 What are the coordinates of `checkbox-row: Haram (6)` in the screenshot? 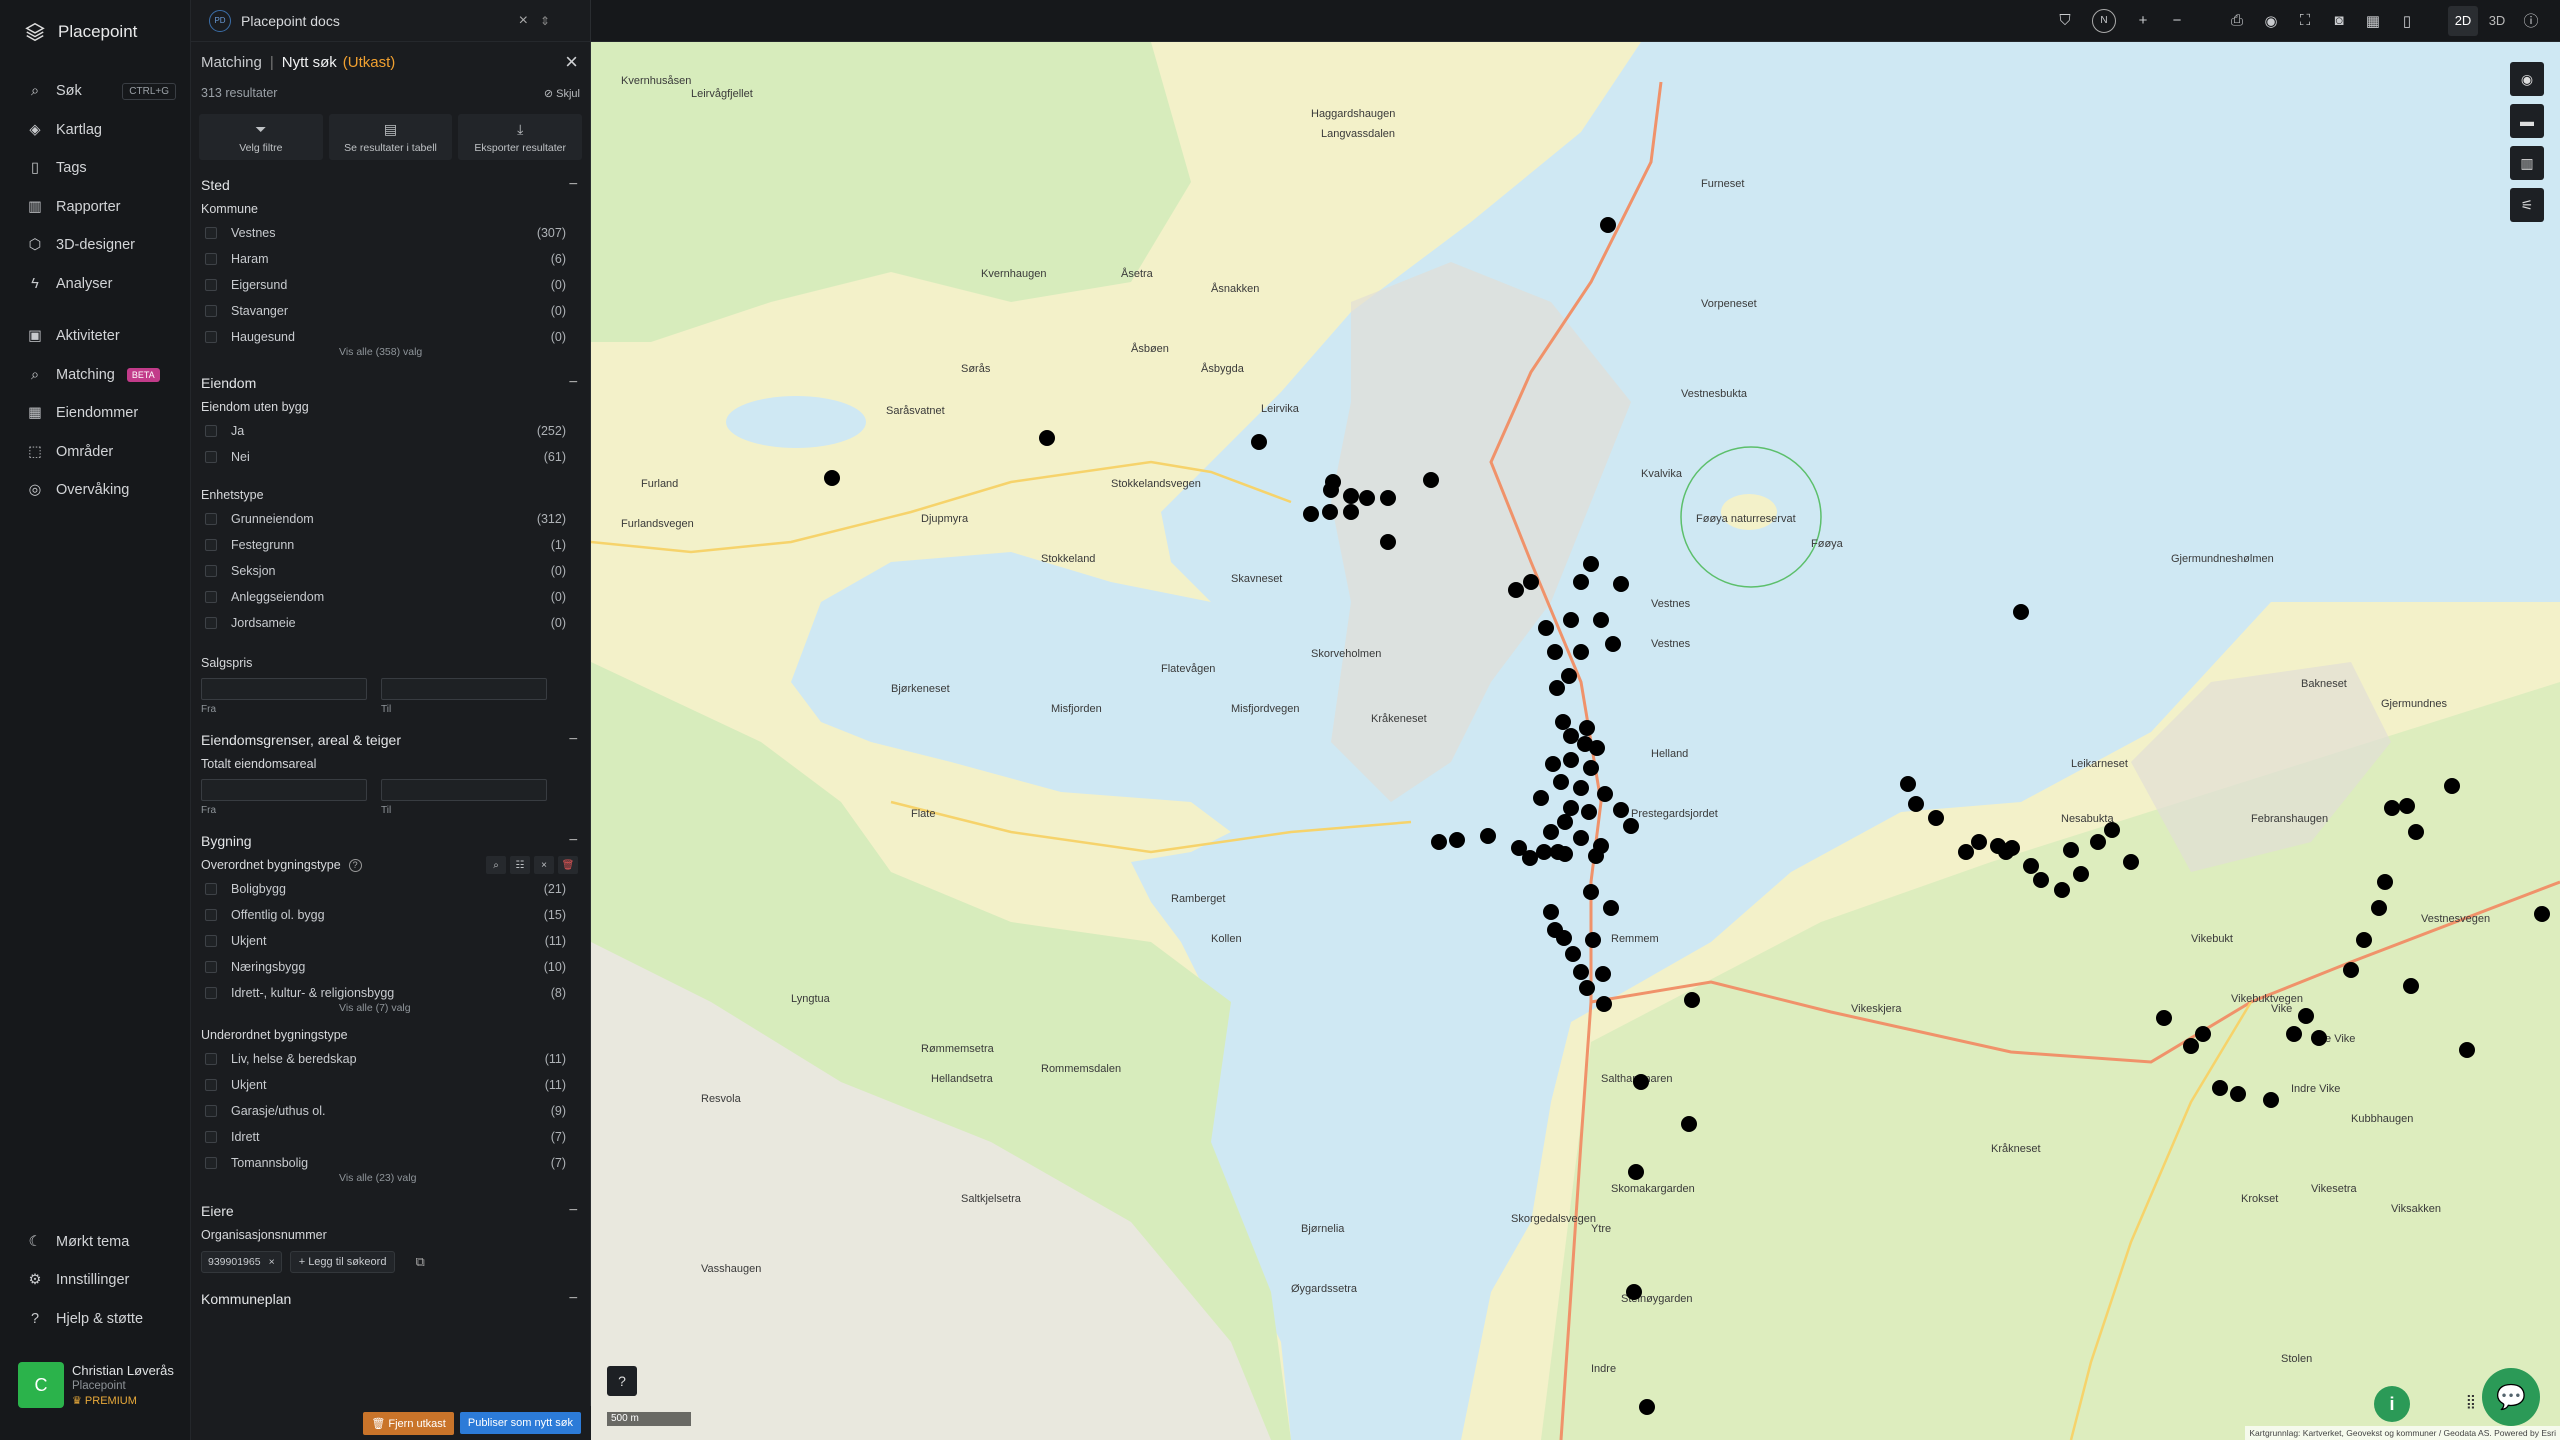 It's located at (390, 259).